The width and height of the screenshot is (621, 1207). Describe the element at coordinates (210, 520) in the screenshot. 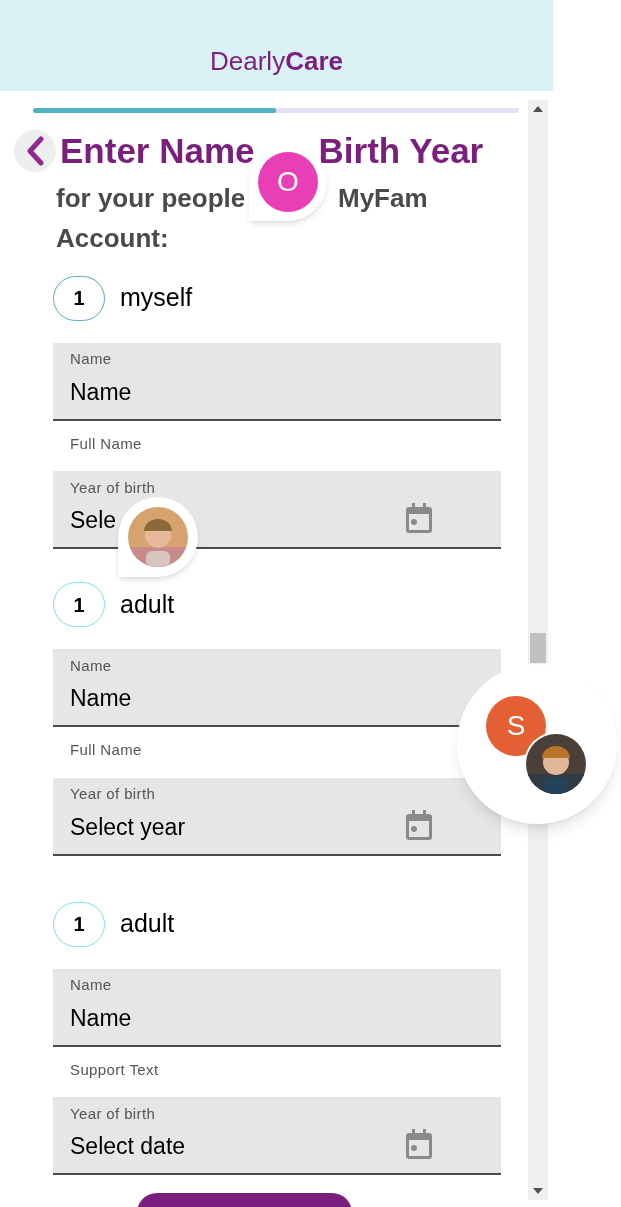

I see `input-field: Sele` at that location.